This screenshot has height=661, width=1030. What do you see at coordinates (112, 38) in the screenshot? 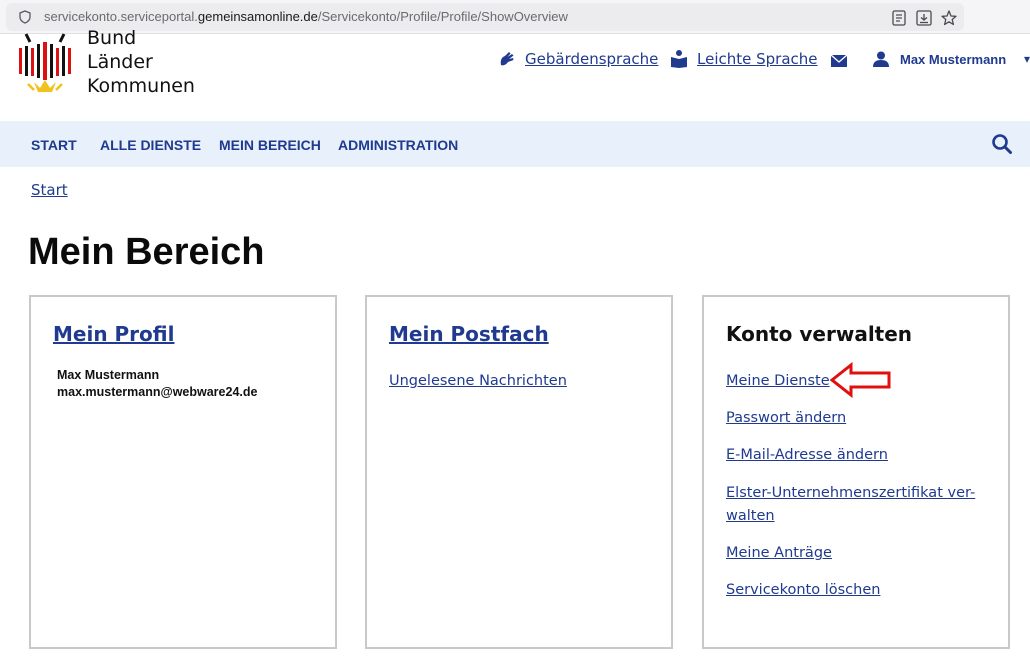
I see `logo-line-1: Bund` at bounding box center [112, 38].